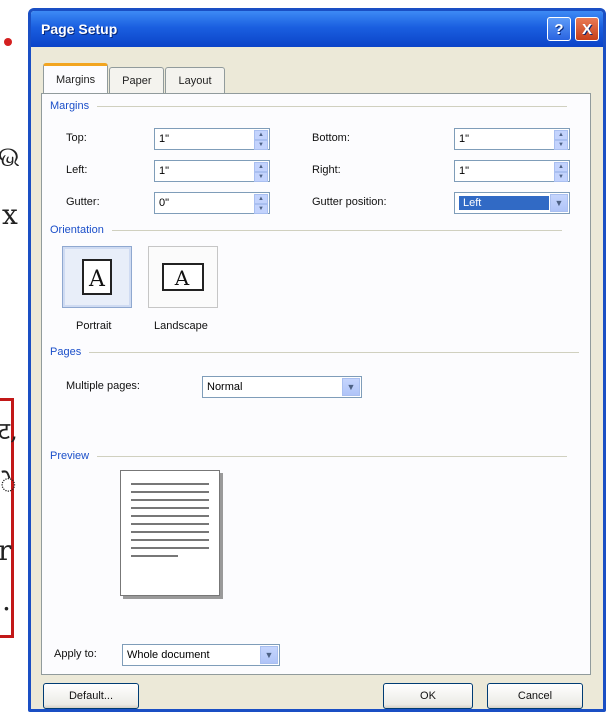 Image resolution: width=612 pixels, height=718 pixels. I want to click on landscape-label: Landscape, so click(181, 326).